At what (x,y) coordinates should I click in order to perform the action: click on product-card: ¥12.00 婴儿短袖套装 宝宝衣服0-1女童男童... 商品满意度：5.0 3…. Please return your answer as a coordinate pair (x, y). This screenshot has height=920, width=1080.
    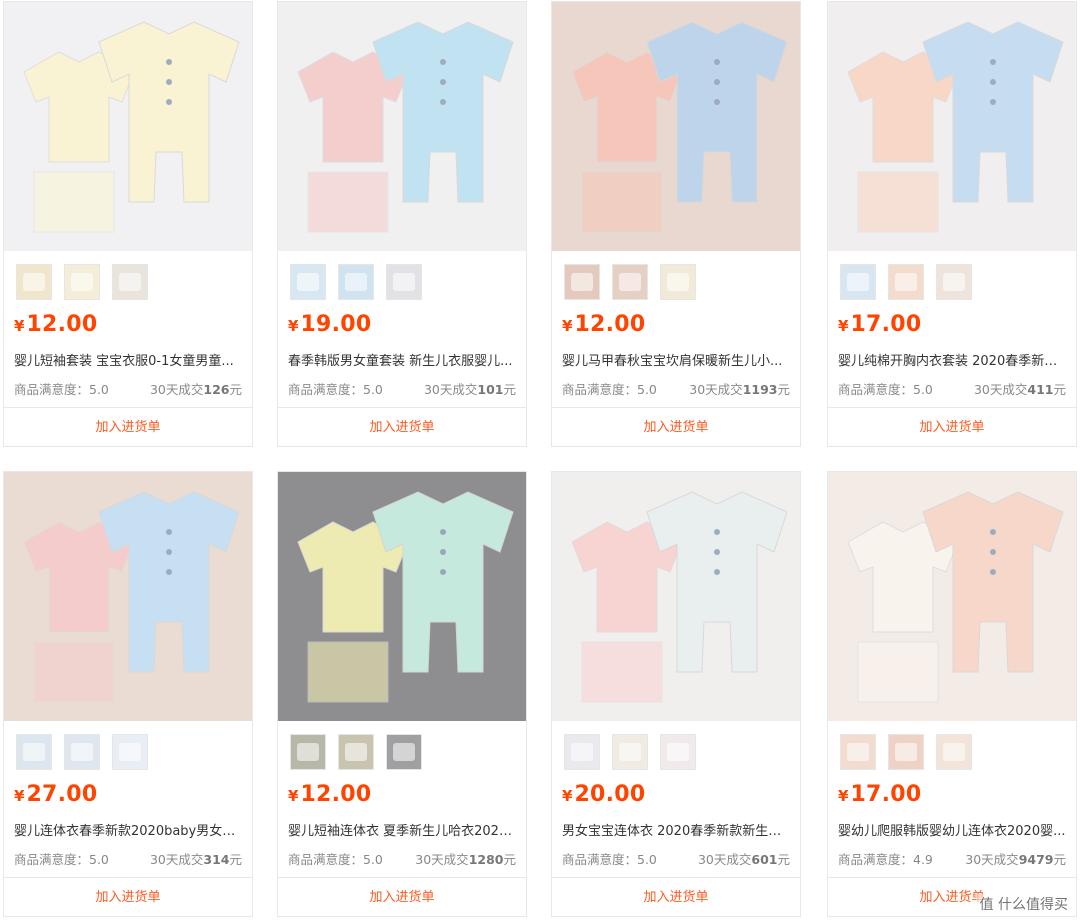
    Looking at the image, I should click on (128, 224).